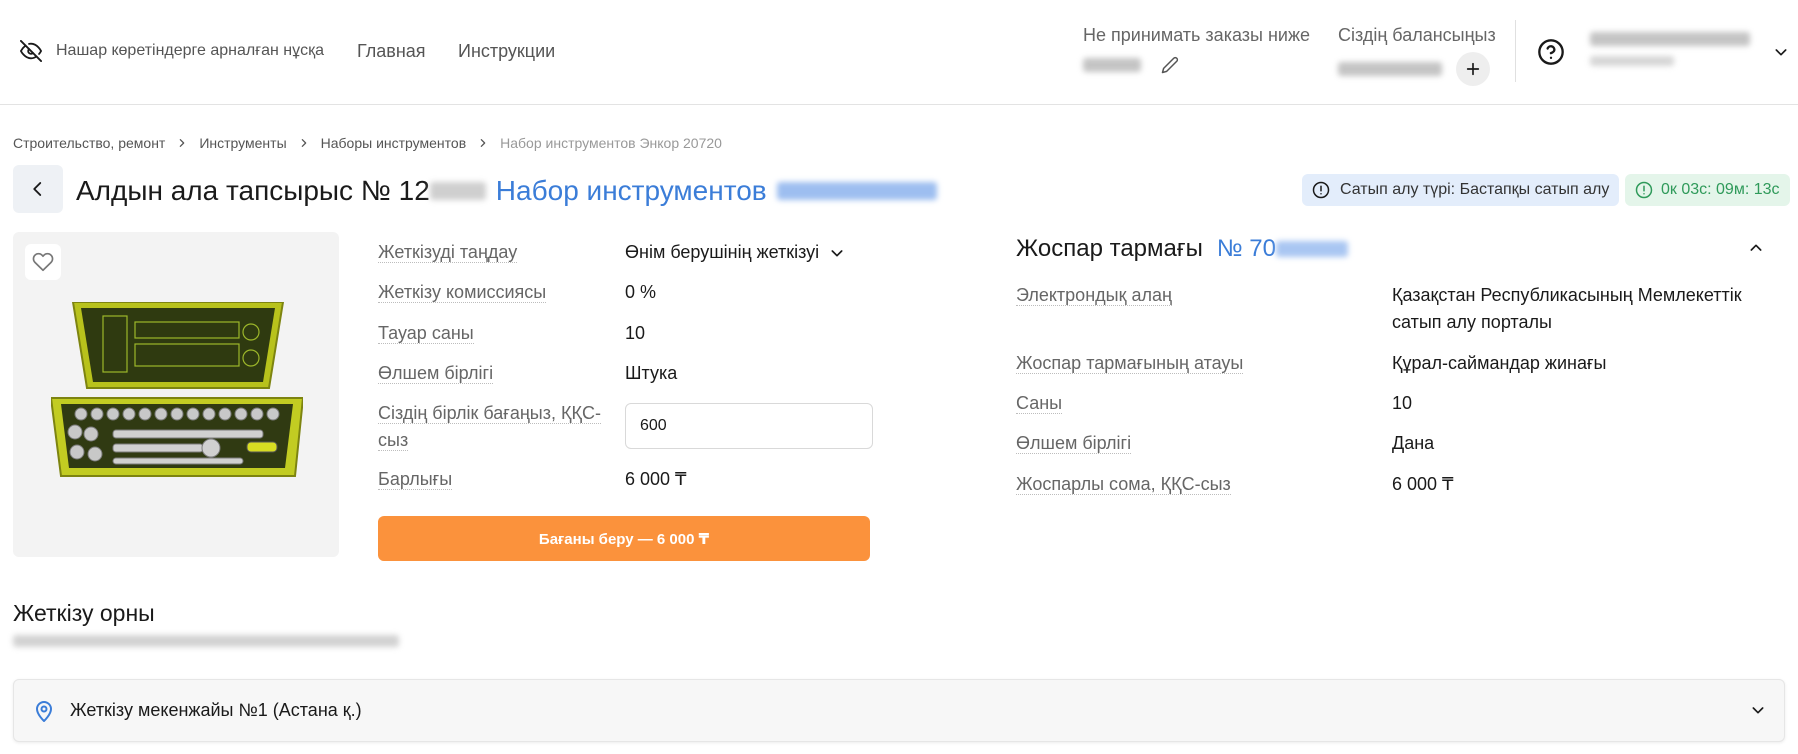 Image resolution: width=1798 pixels, height=754 pixels. I want to click on plan-label: Жоспар тармағының атауы, so click(1130, 363).